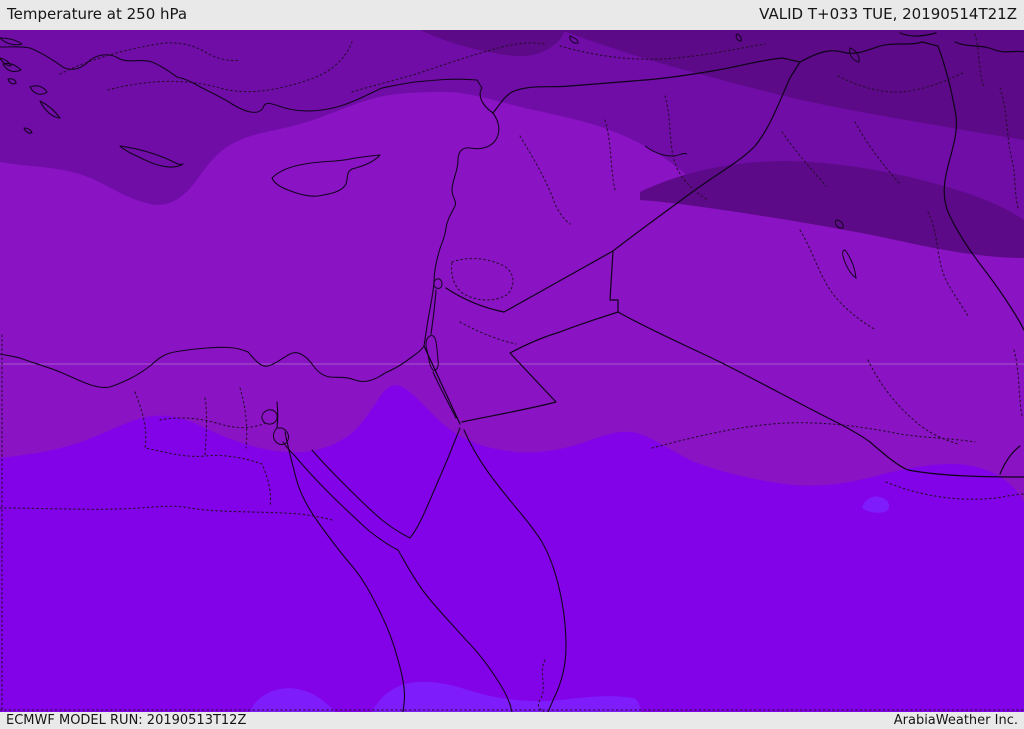 The height and width of the screenshot is (729, 1024). I want to click on model-run-label: ECMWF MODEL RUN: 20190513T12Z, so click(126, 720).